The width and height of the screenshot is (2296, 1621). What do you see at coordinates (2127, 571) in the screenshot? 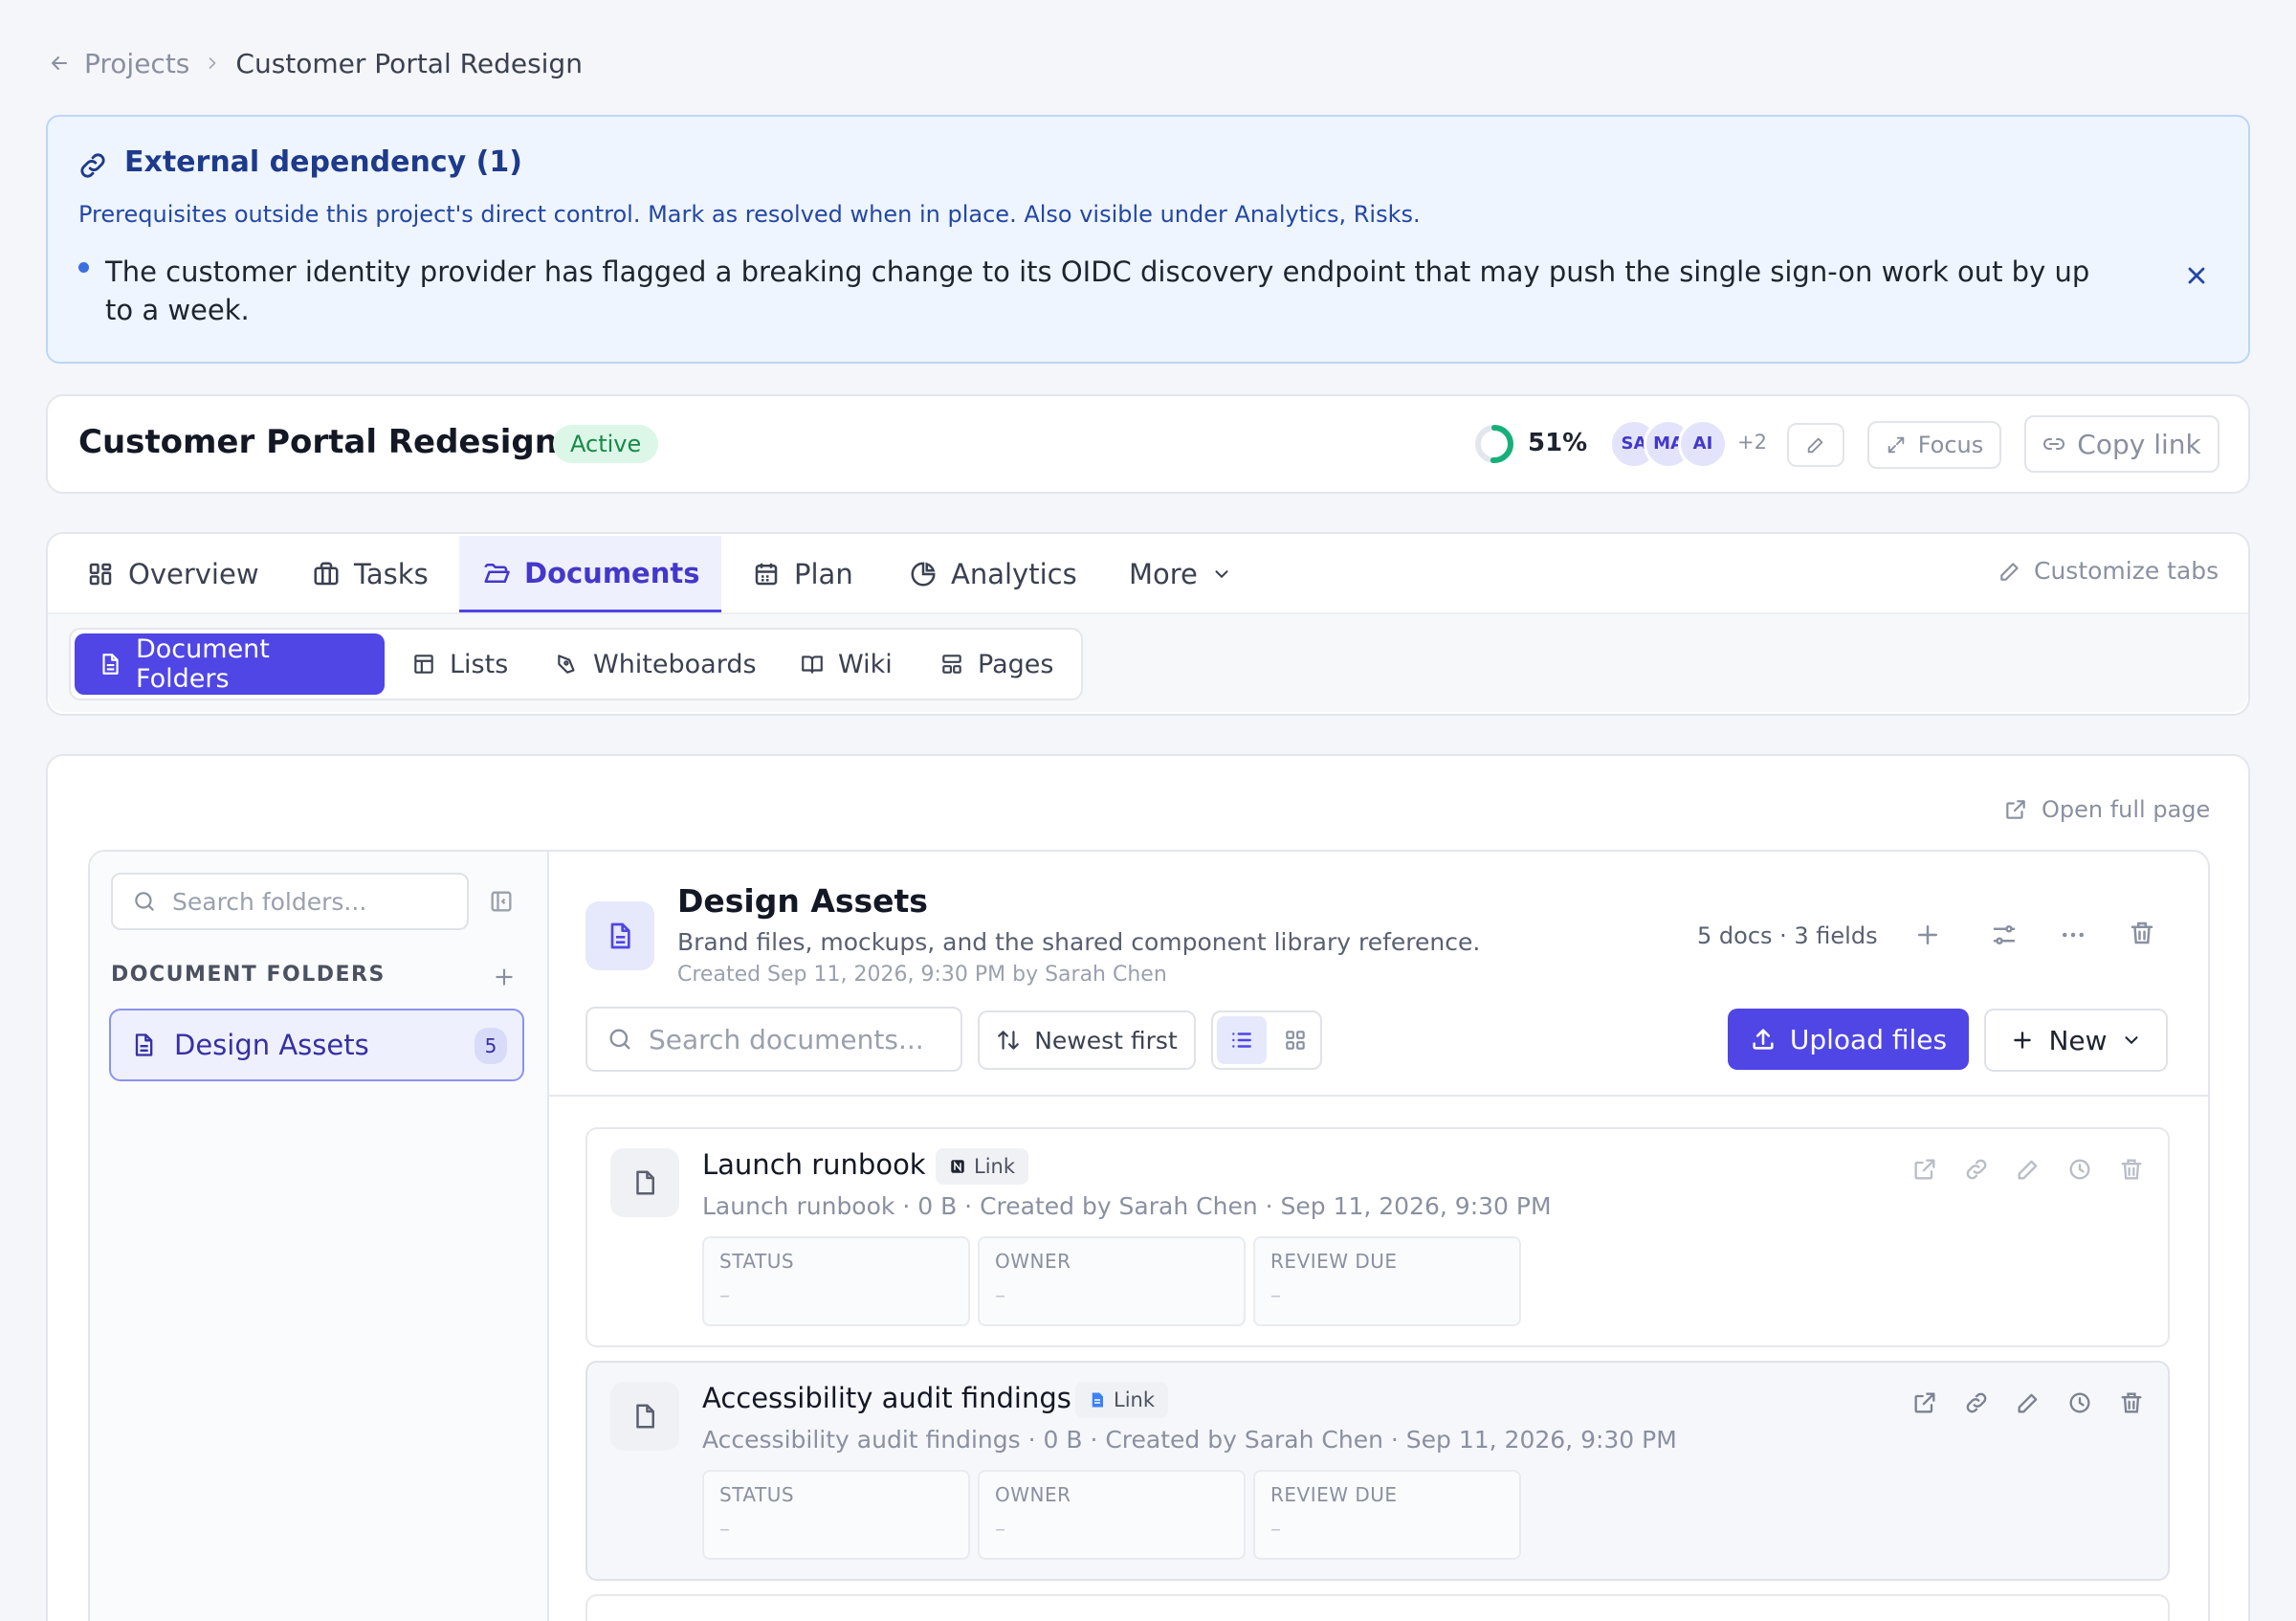
I see `customize-tabs-label: Customize tabs` at bounding box center [2127, 571].